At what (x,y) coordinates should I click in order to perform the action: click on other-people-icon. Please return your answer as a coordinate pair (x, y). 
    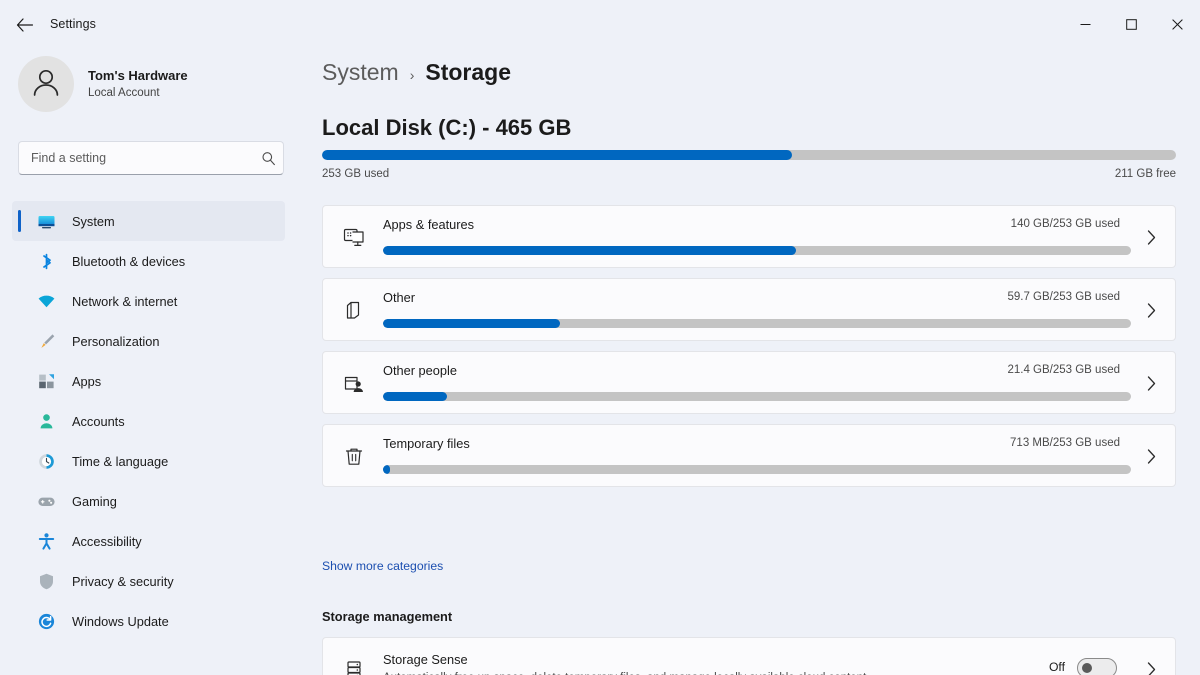
    Looking at the image, I should click on (354, 384).